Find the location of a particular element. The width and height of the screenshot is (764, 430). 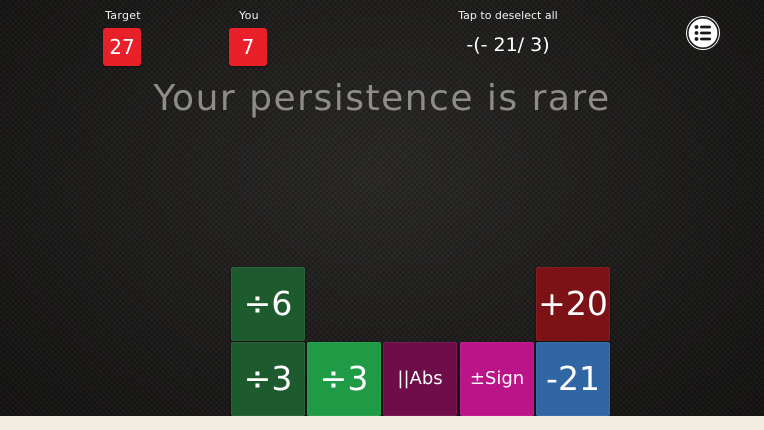

tile-divide-3-dark: ÷3 is located at coordinates (268, 379).